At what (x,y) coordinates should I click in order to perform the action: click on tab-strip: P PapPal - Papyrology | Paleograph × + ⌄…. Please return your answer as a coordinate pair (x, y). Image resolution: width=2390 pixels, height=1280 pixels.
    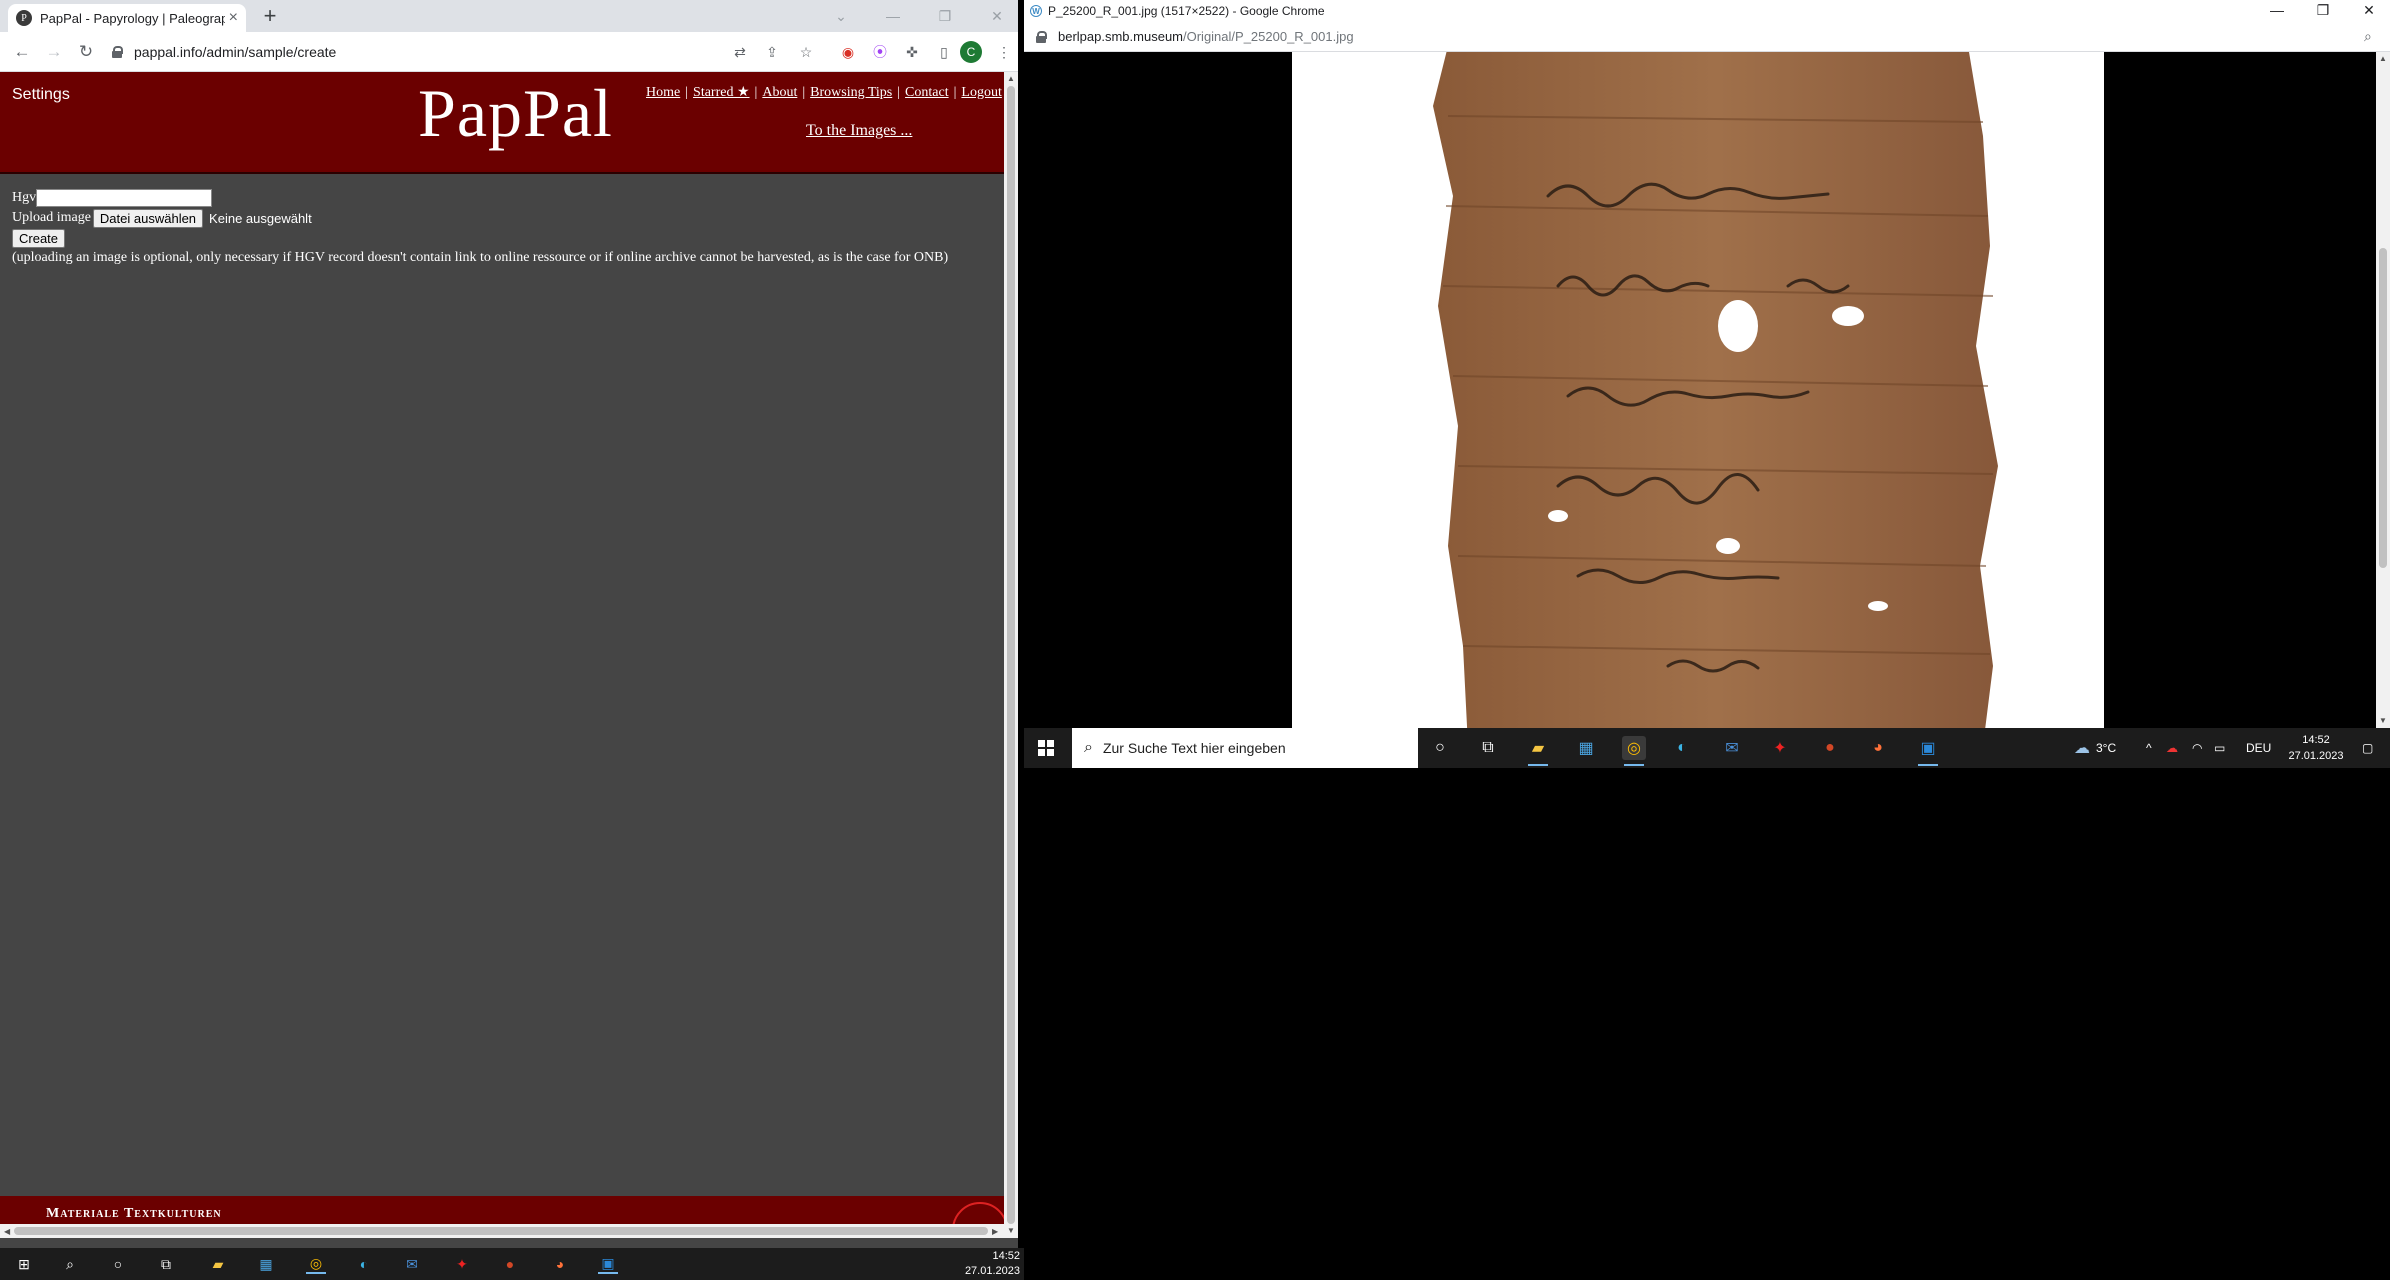
    Looking at the image, I should click on (509, 16).